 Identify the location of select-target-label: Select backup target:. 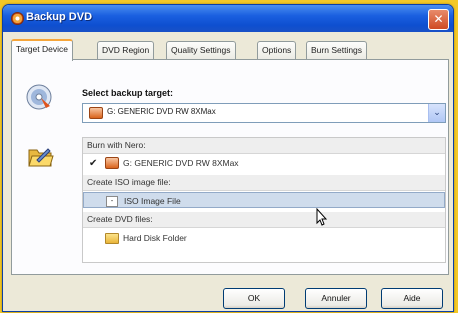
(128, 93).